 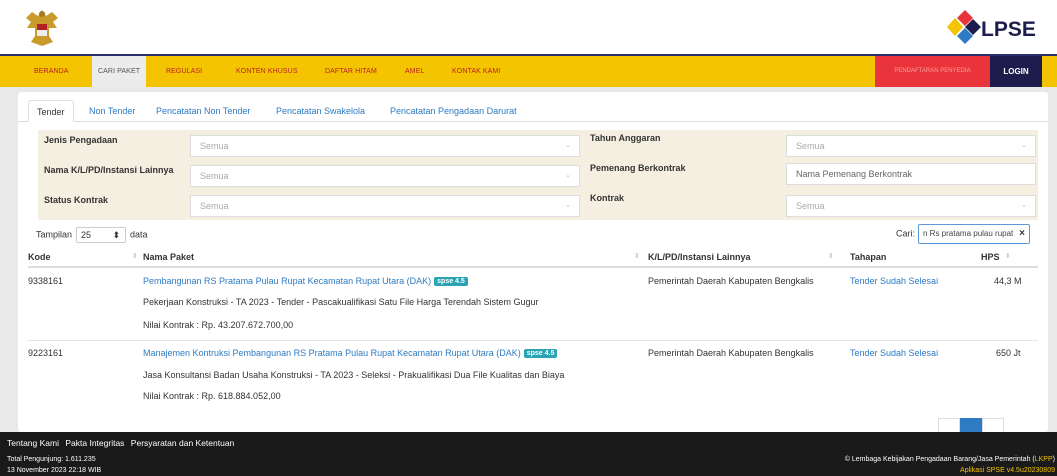 What do you see at coordinates (1044, 459) in the screenshot?
I see `lkpp-link: LKPP` at bounding box center [1044, 459].